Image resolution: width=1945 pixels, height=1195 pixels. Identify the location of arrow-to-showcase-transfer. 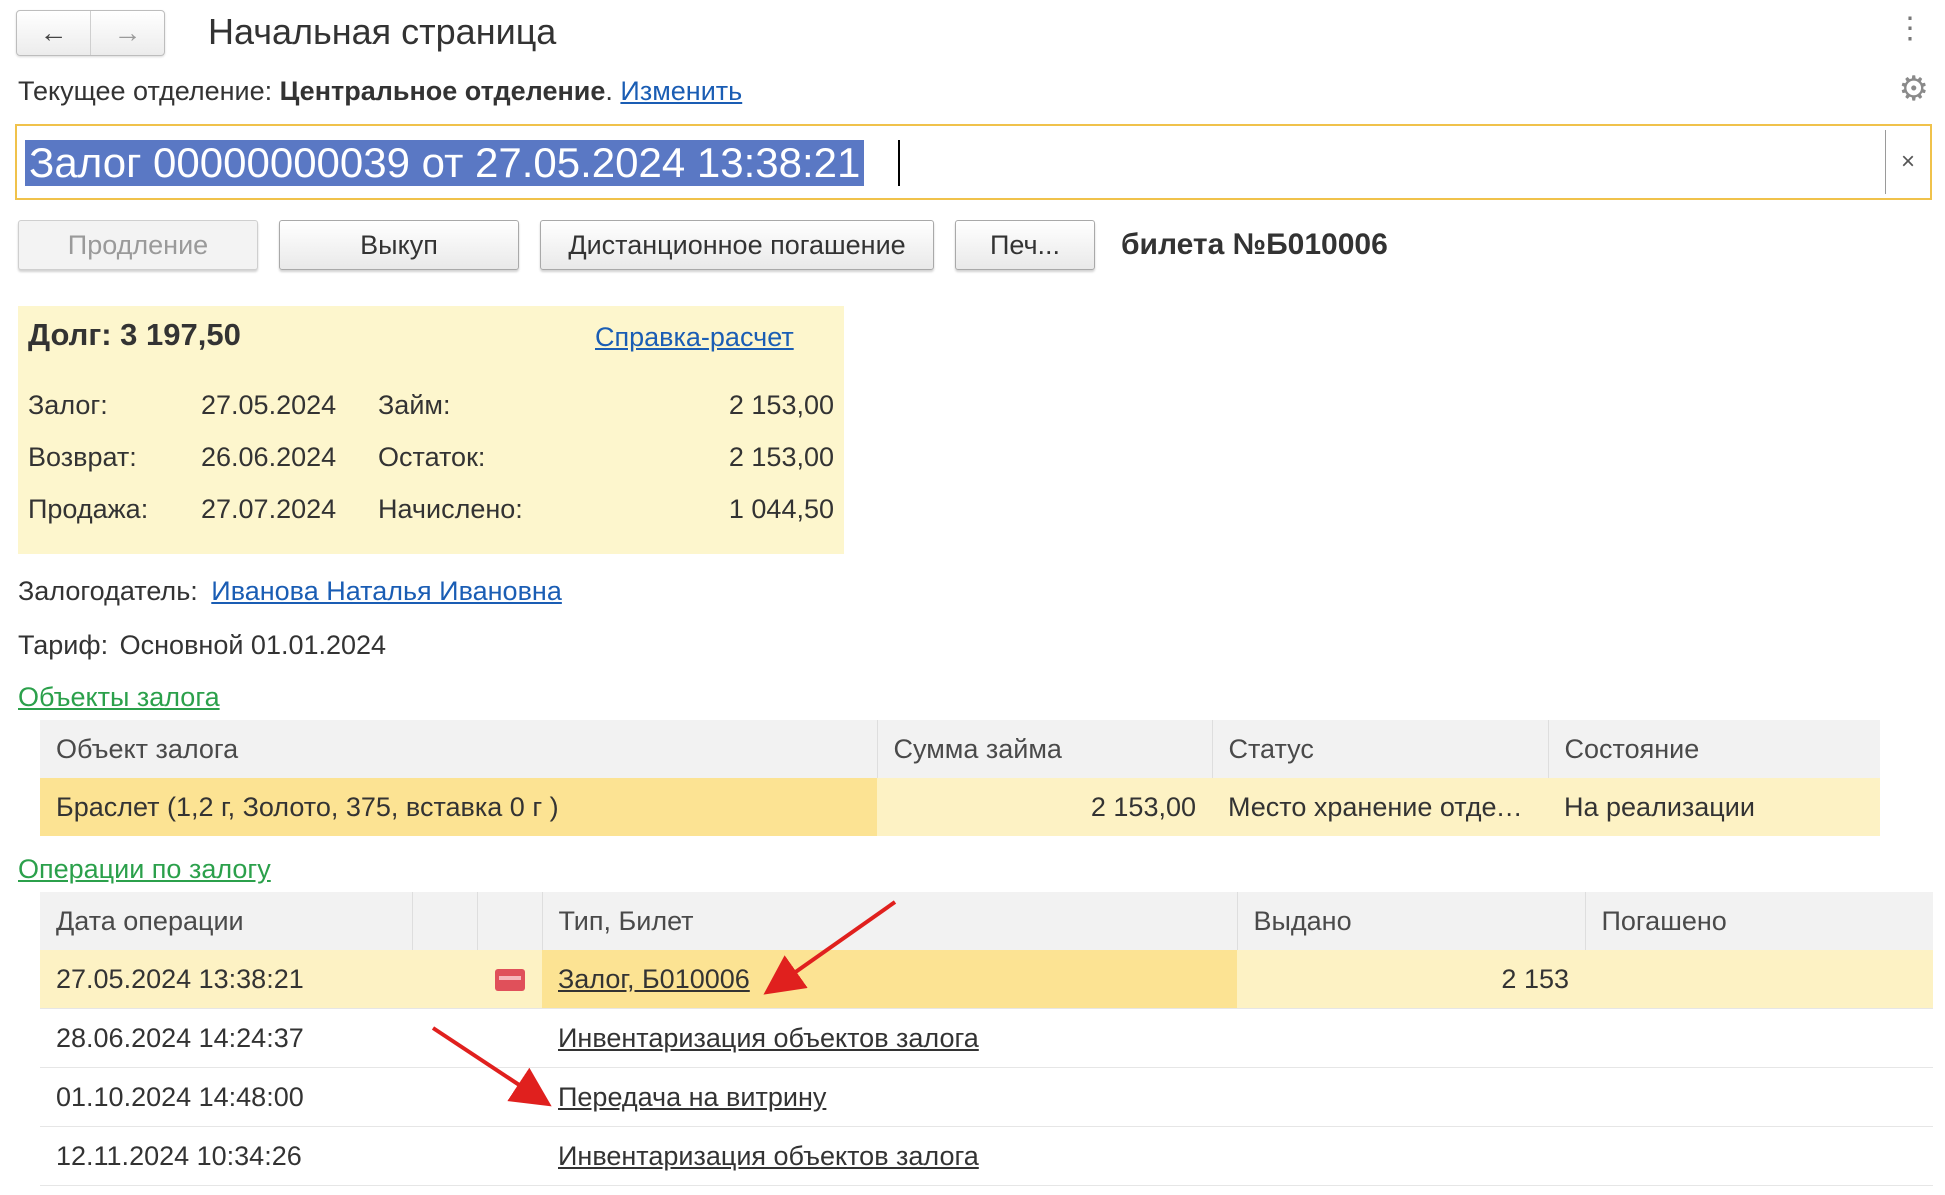
(491, 1066).